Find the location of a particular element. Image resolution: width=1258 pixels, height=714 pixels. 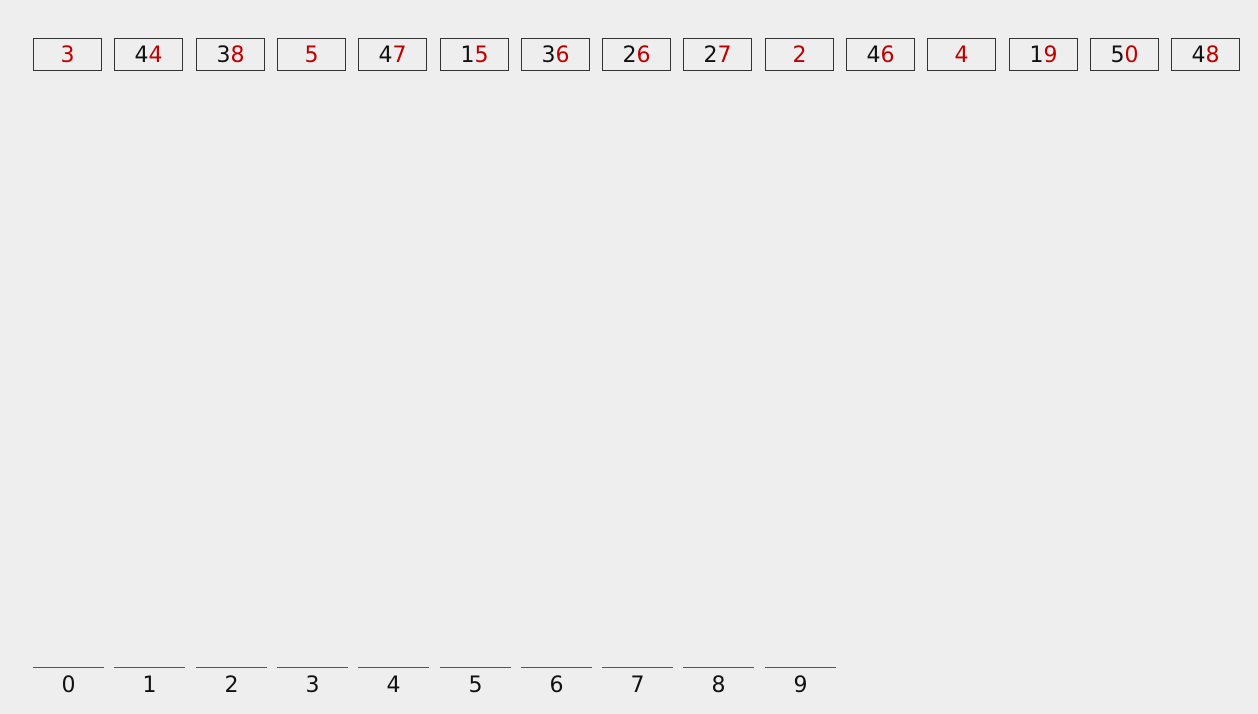

number-cell: 3 is located at coordinates (67, 54).